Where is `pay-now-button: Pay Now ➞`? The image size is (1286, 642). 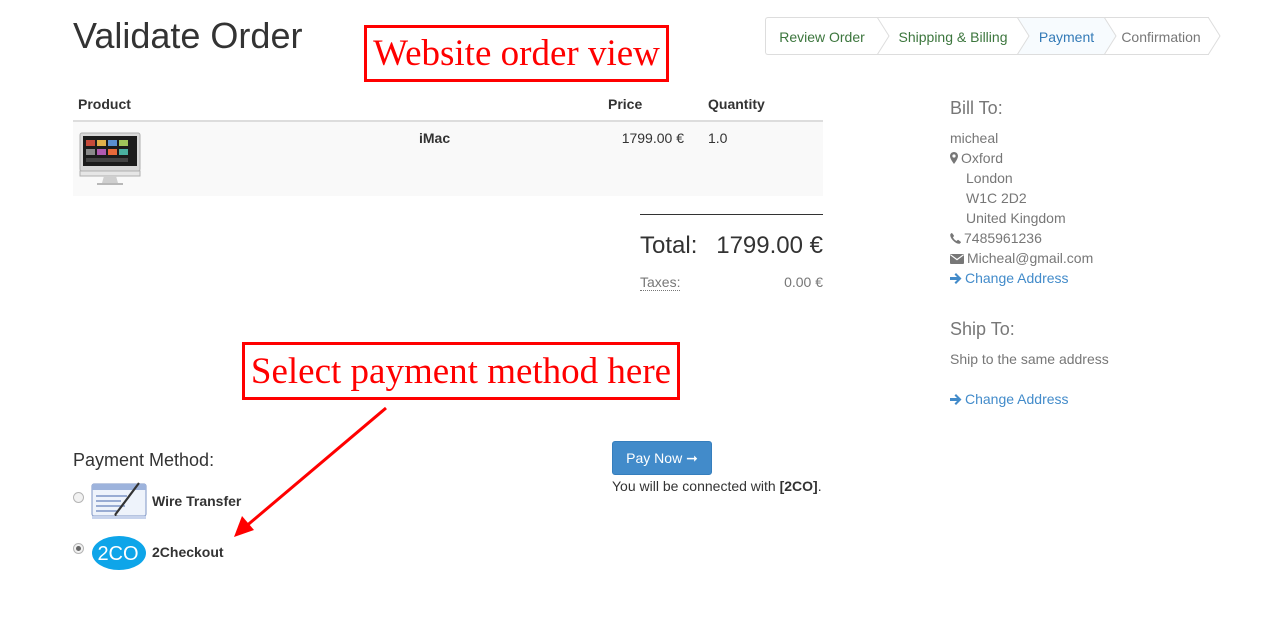
pay-now-button: Pay Now ➞ is located at coordinates (662, 458).